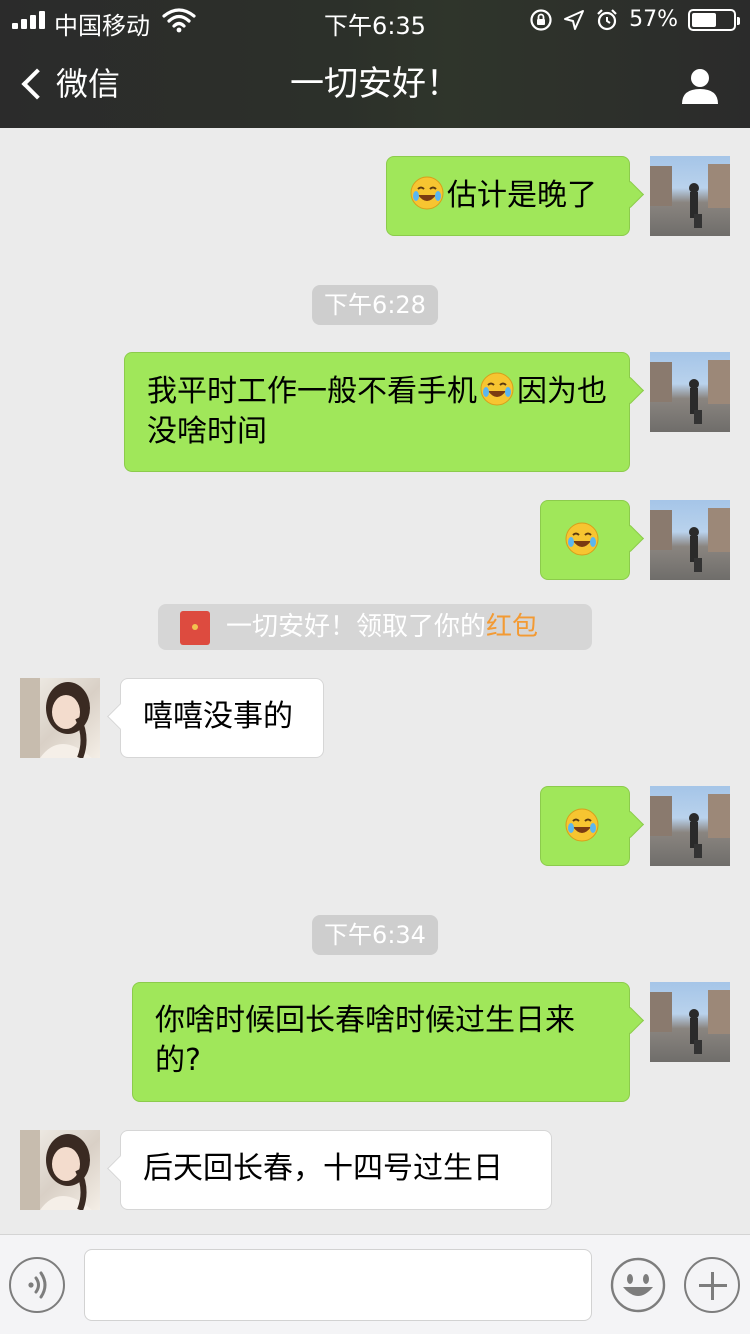 The image size is (750, 1334). Describe the element at coordinates (700, 86) in the screenshot. I see `user-icon` at that location.